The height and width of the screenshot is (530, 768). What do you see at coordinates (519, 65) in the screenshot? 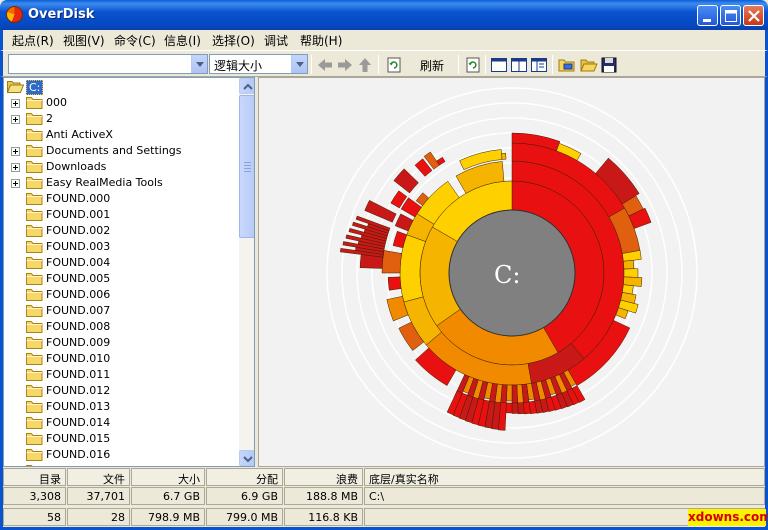
I see `layout-split-icon` at bounding box center [519, 65].